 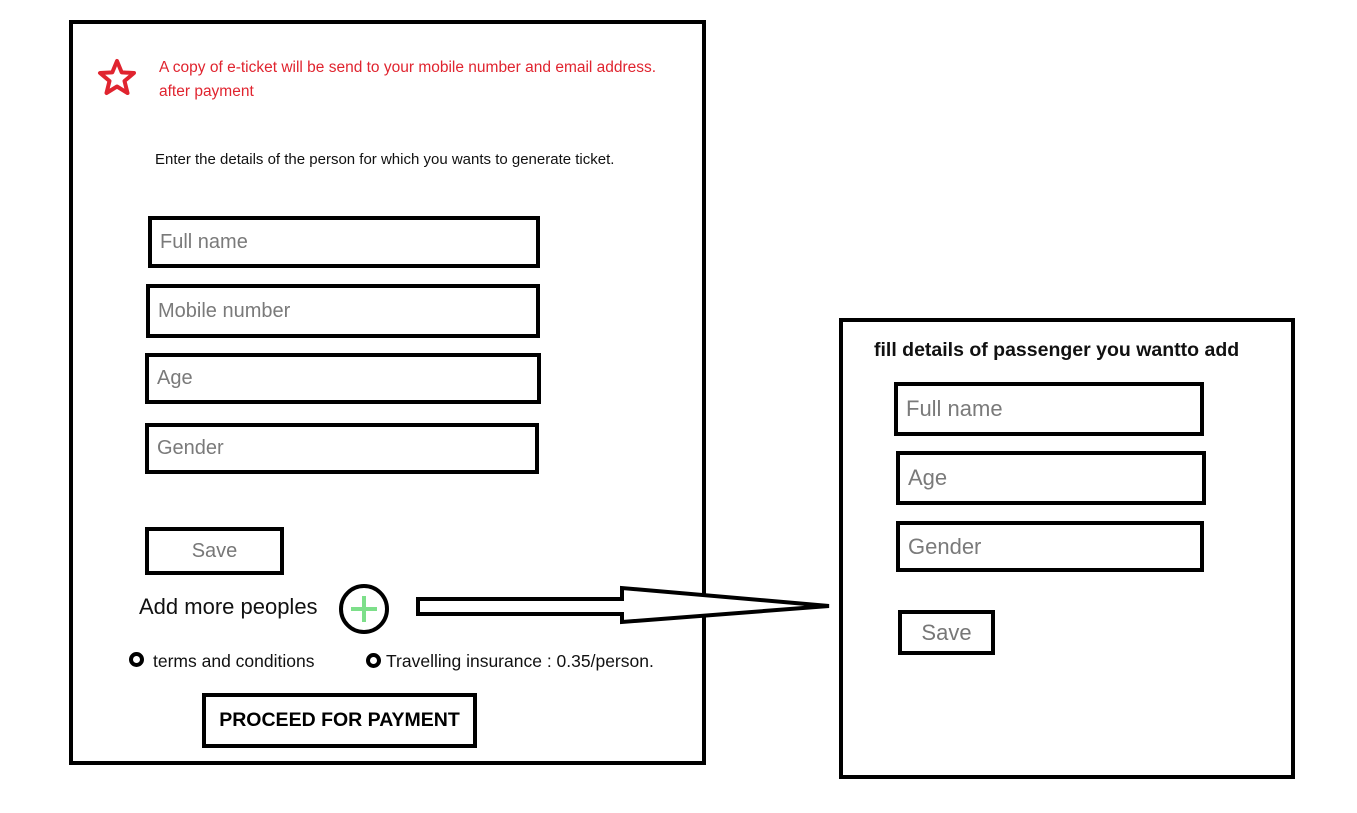 I want to click on passenger-age-input, so click(x=1051, y=478).